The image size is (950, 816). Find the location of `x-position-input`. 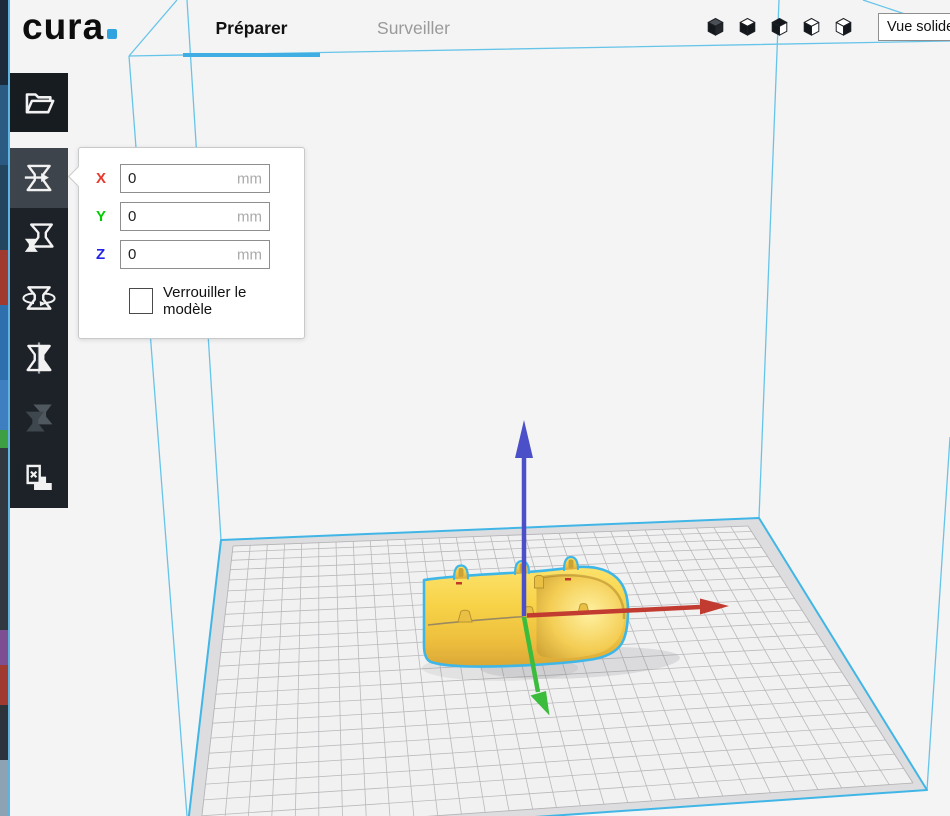

x-position-input is located at coordinates (195, 178).